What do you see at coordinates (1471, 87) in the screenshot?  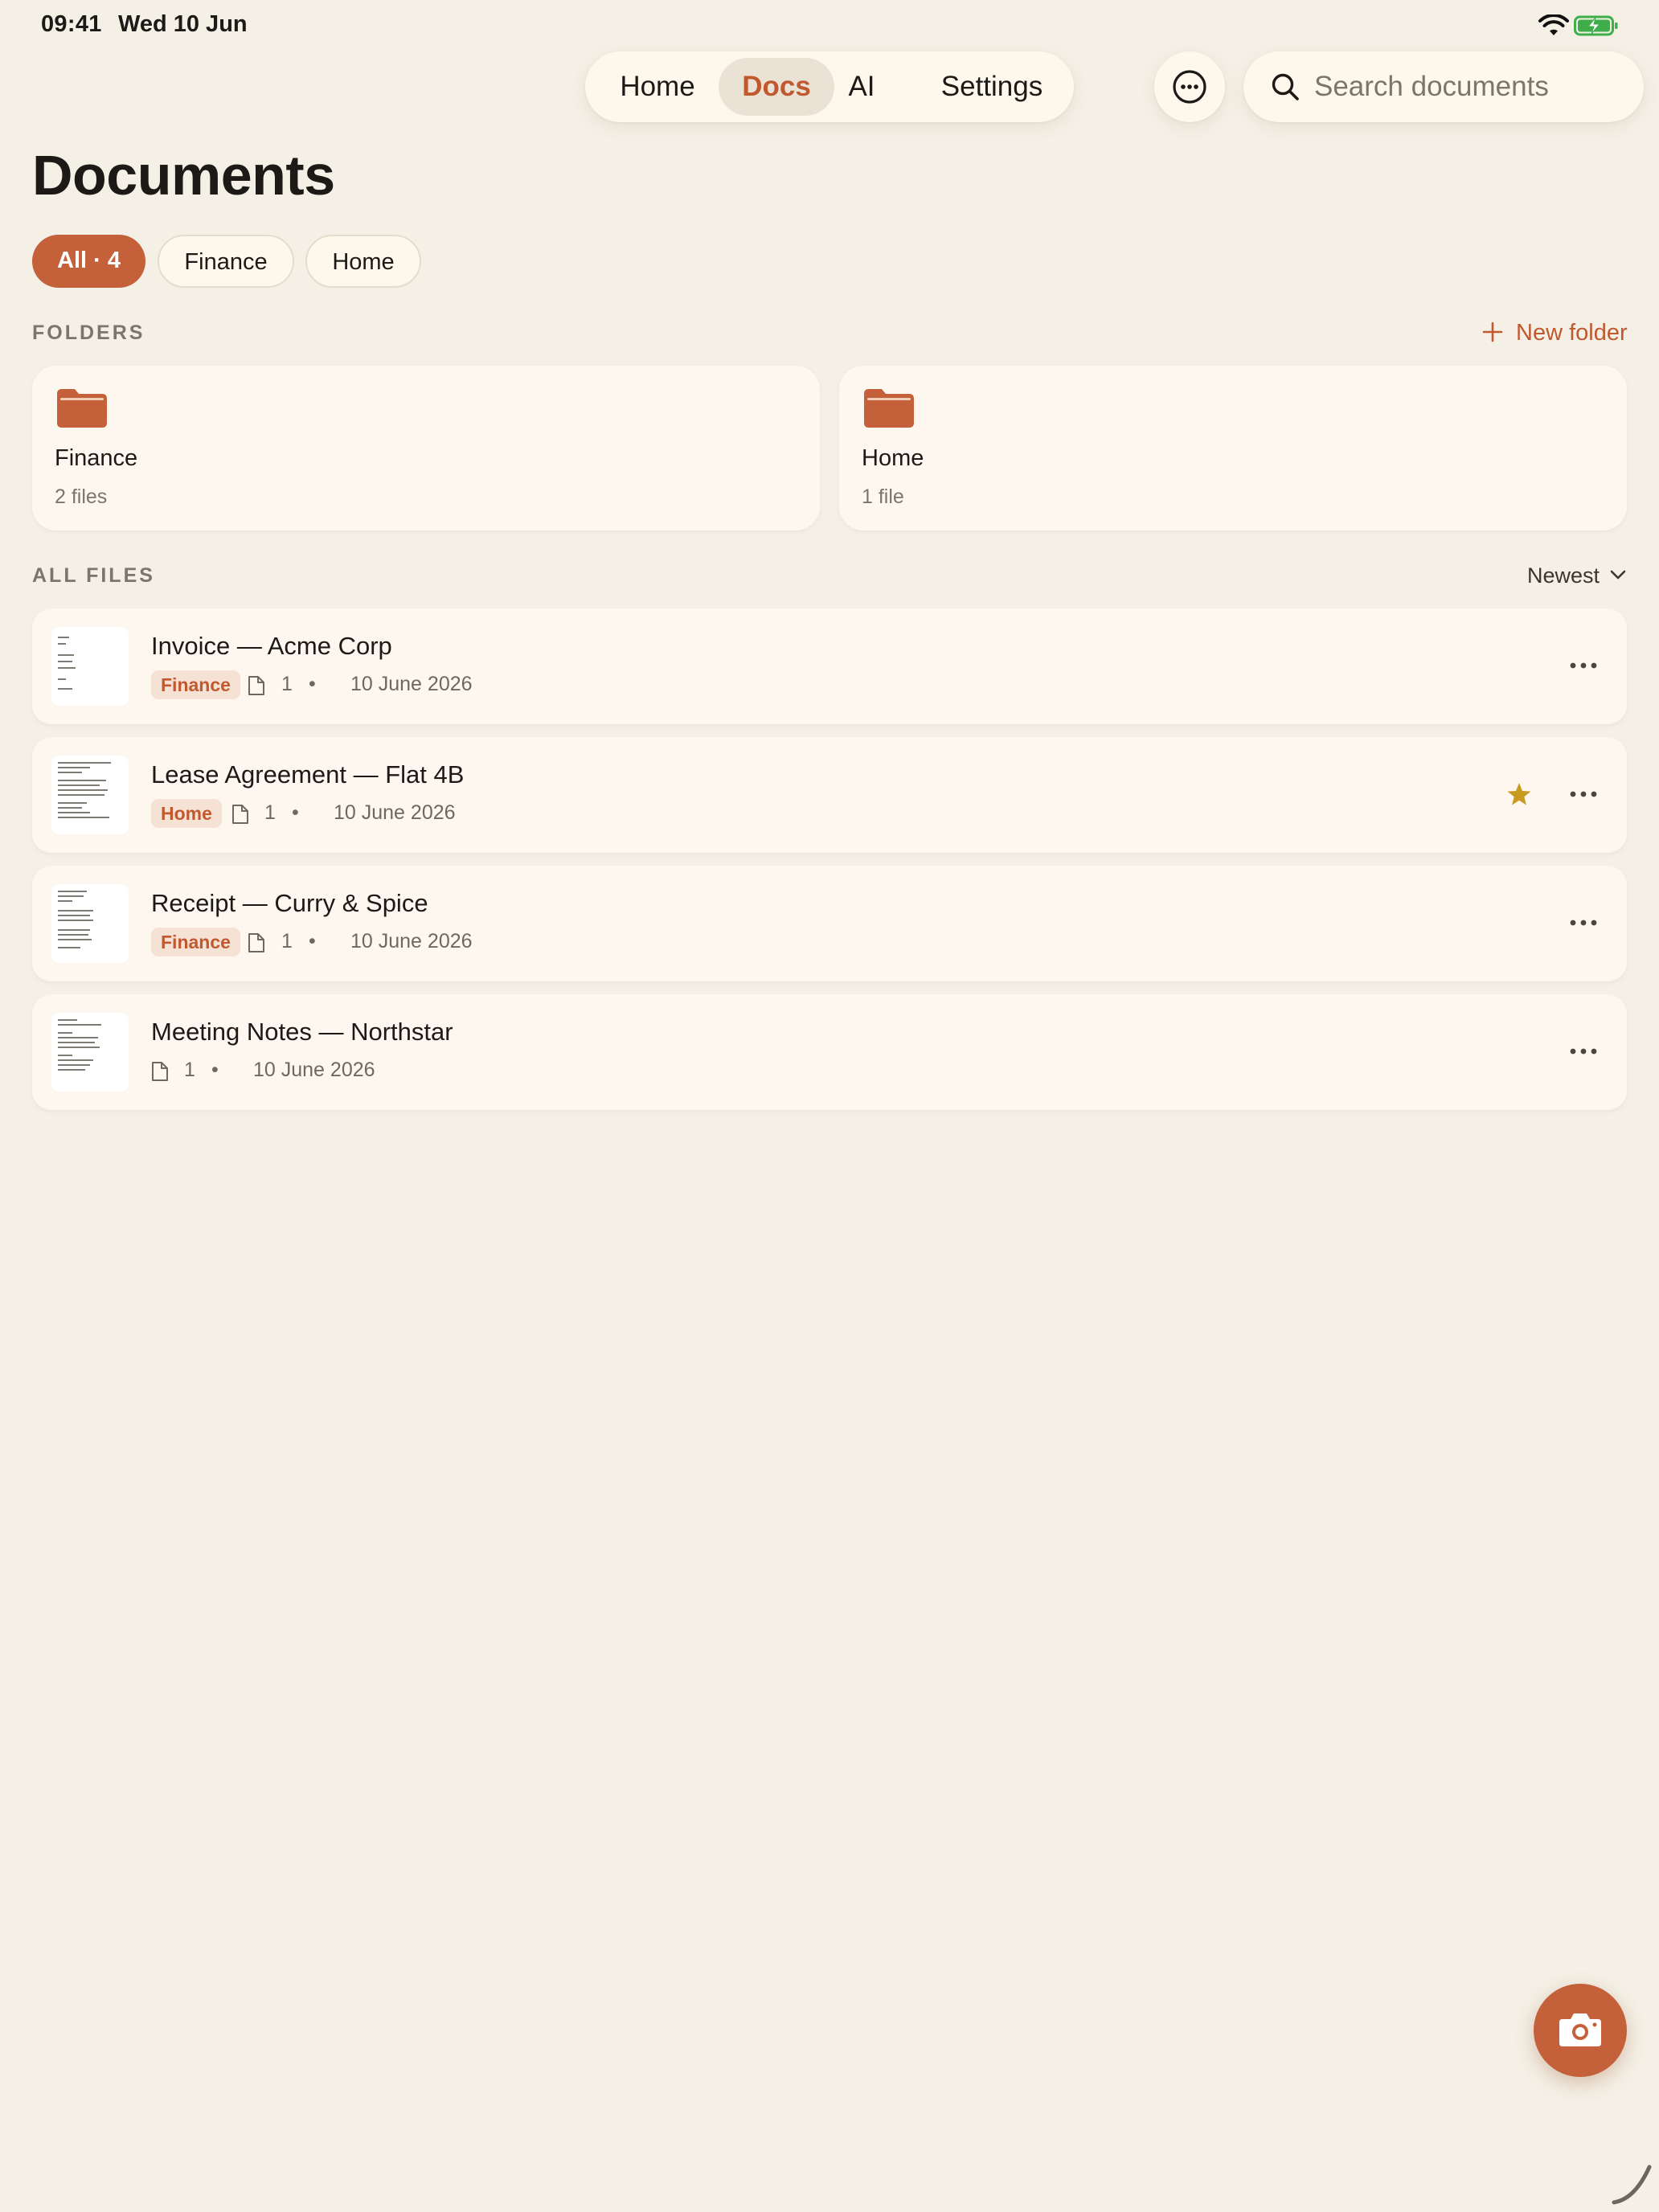 I see `search-input` at bounding box center [1471, 87].